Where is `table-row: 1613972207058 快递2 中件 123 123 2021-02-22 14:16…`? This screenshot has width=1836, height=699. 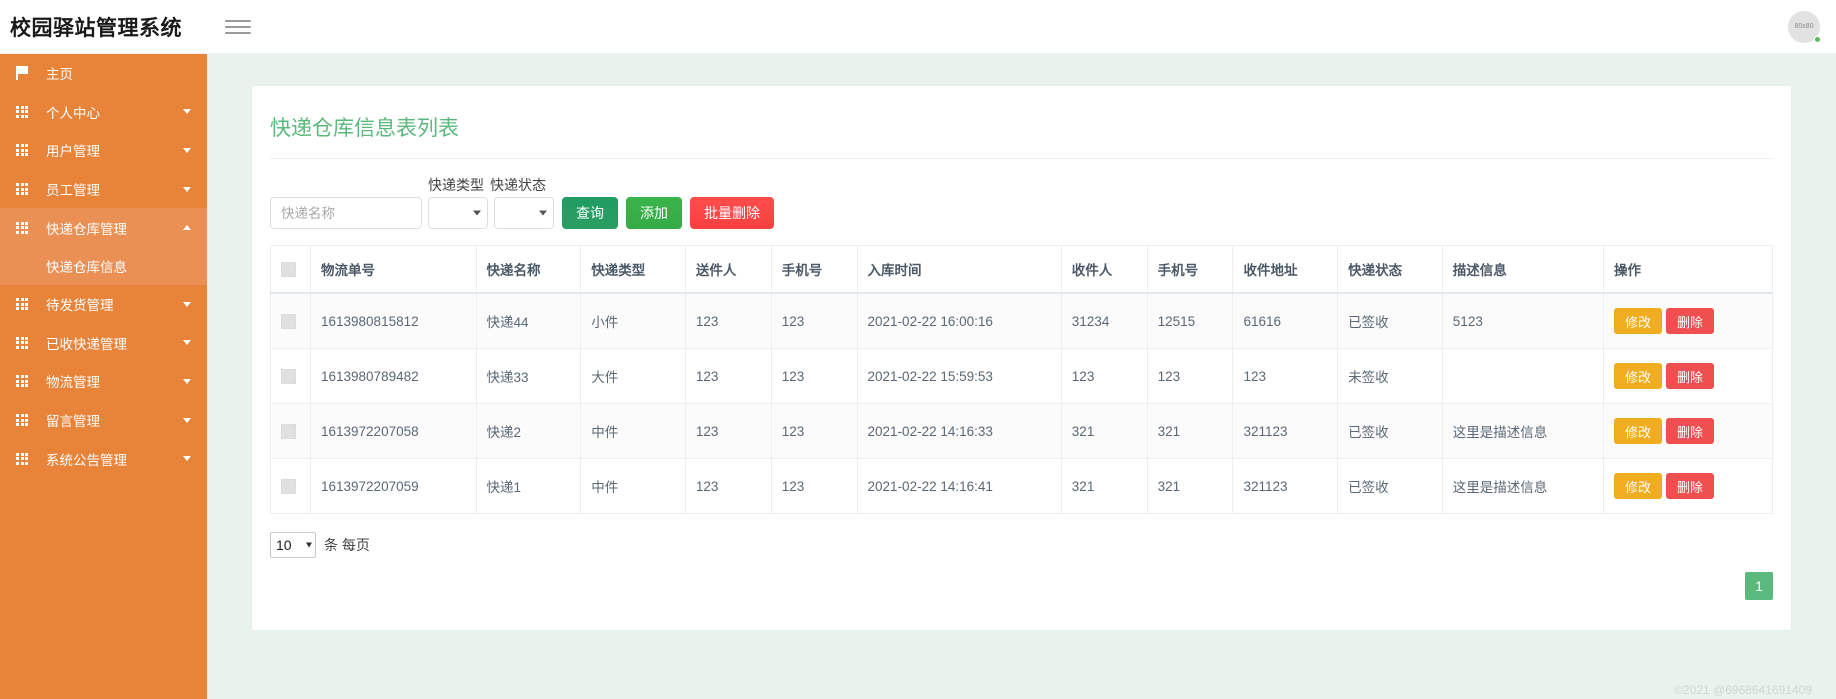
table-row: 1613972207058 快递2 中件 123 123 2021-02-22 14:16… is located at coordinates (1021, 431).